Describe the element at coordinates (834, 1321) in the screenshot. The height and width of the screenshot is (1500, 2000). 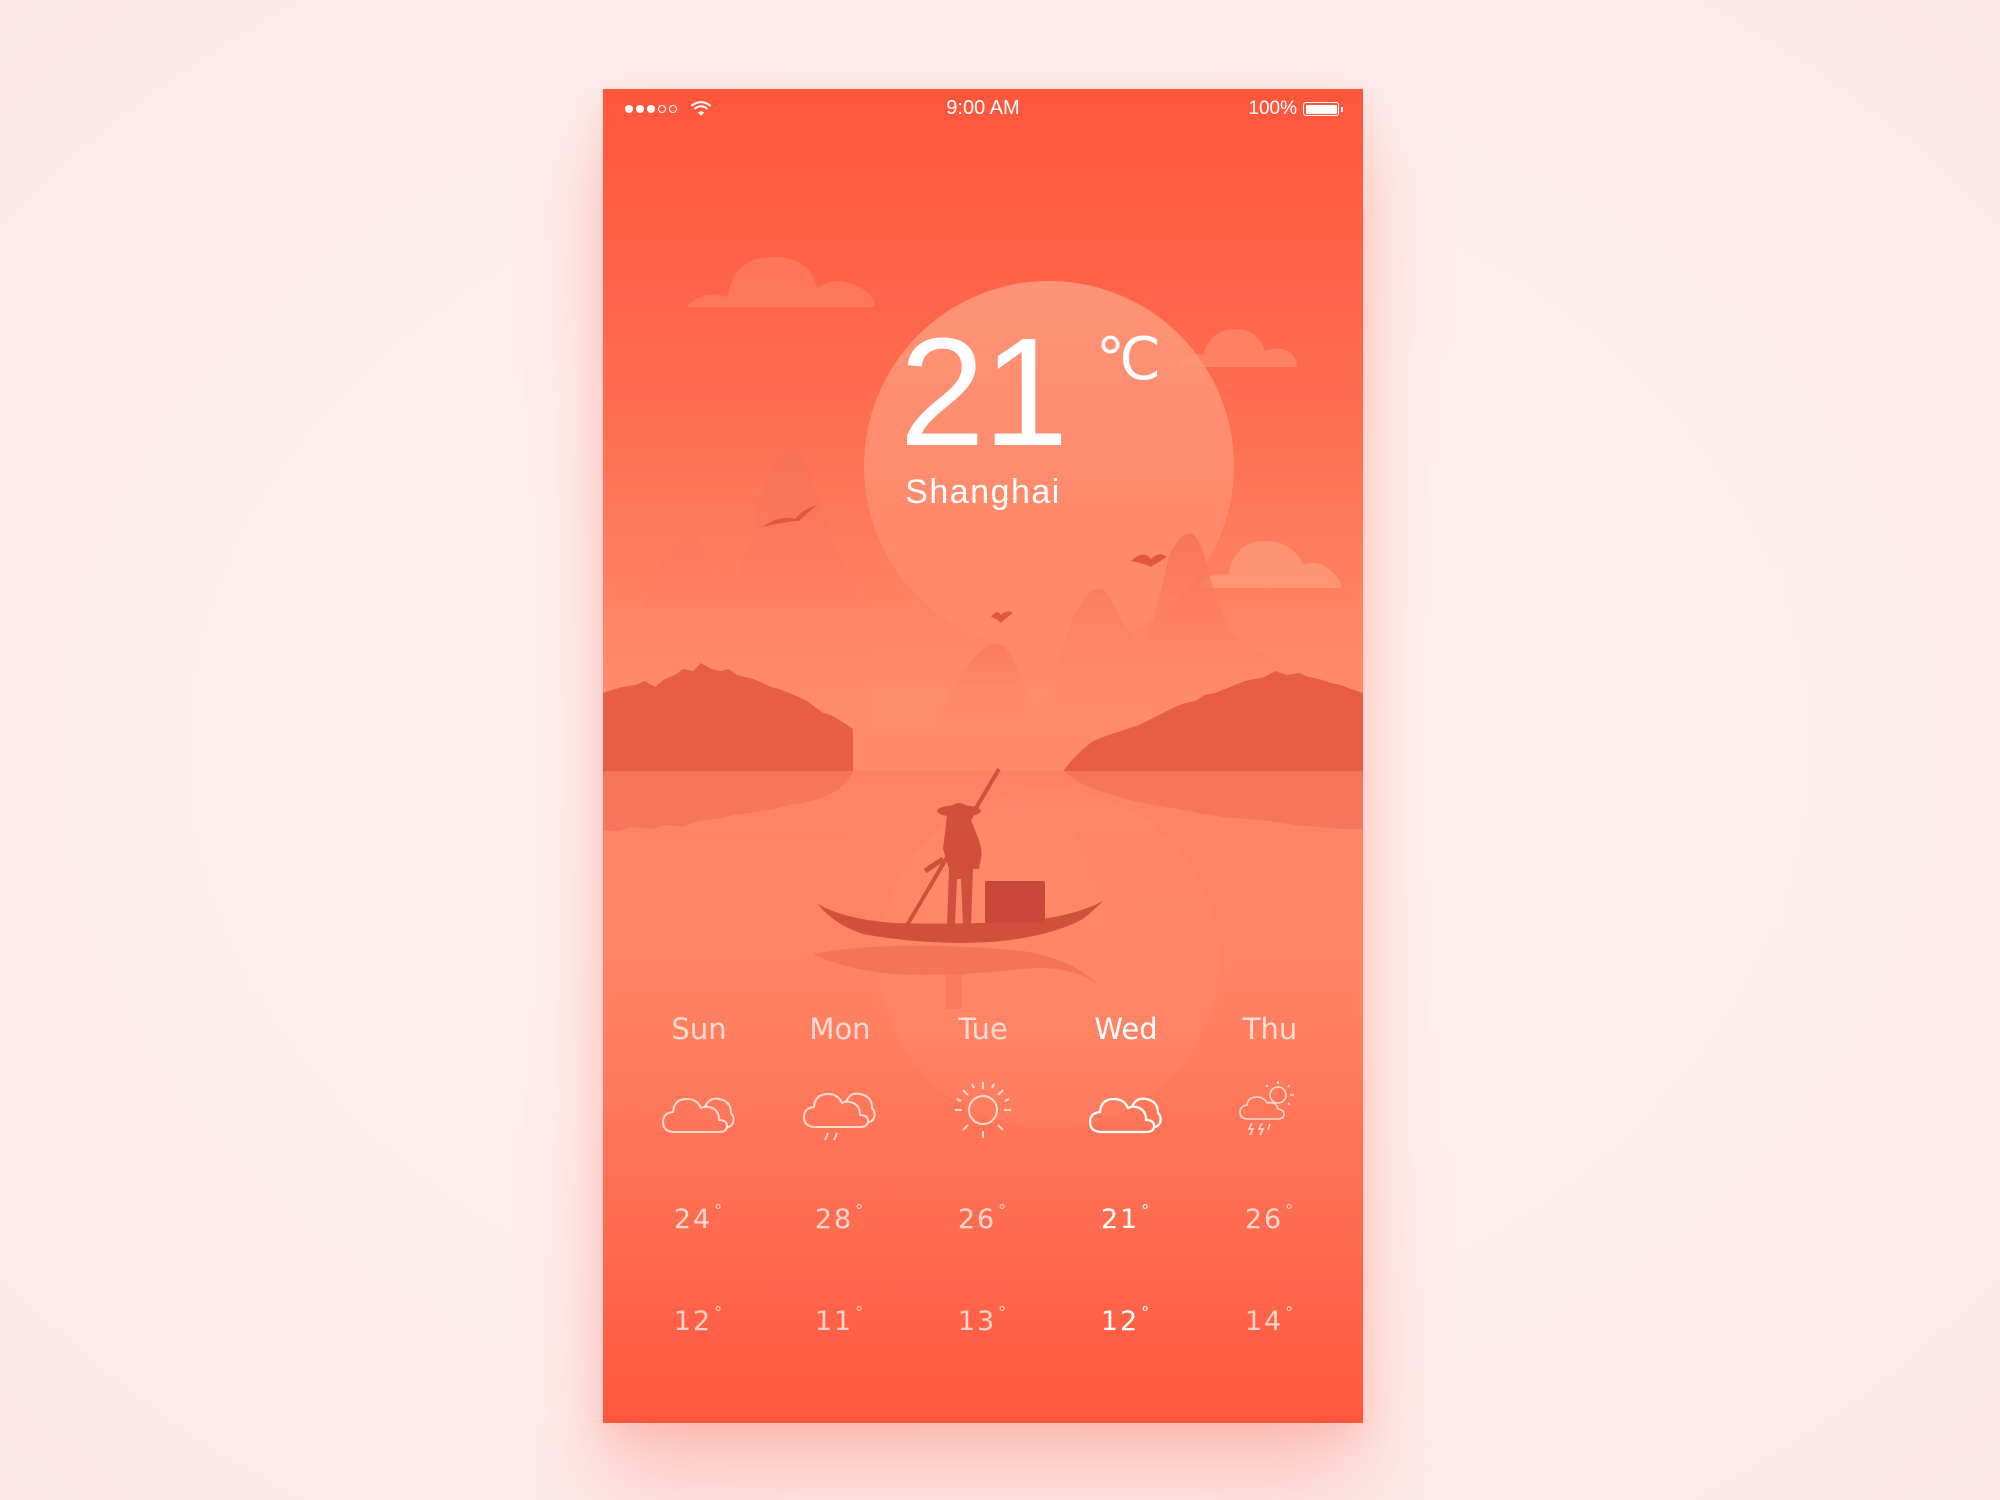
I see `low-temp: 11` at that location.